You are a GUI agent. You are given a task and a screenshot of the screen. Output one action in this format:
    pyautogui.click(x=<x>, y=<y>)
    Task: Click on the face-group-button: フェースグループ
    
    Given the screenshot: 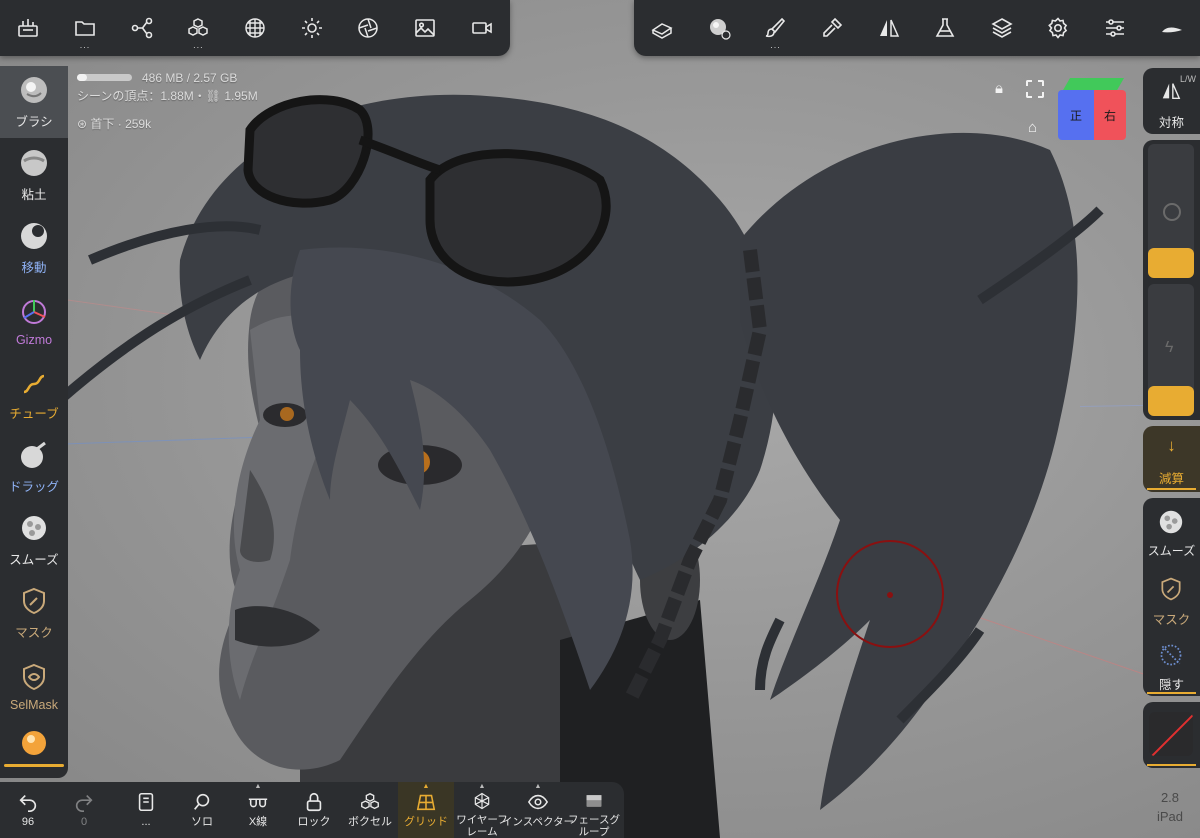 What is the action you would take?
    pyautogui.click(x=594, y=810)
    